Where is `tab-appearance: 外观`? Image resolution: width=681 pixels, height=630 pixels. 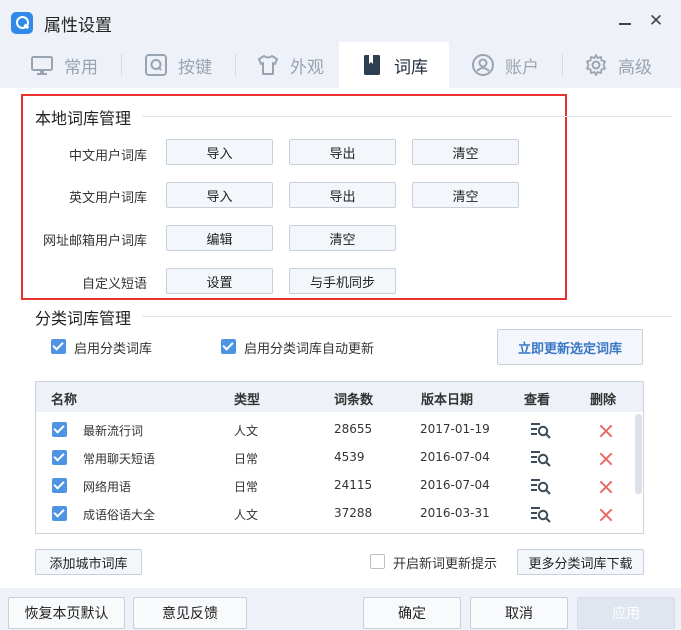 tab-appearance: 外观 is located at coordinates (290, 65).